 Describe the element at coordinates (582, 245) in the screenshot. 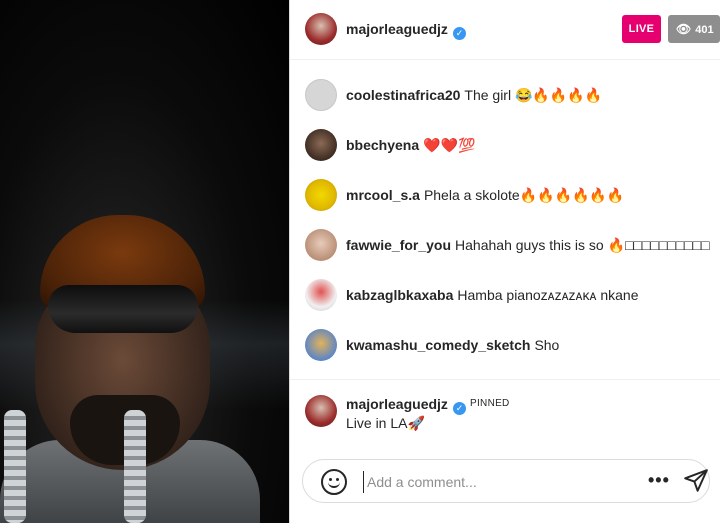

I see `comment-text: Hahahah guys this is so 🔥□□□□□□□□□□` at that location.